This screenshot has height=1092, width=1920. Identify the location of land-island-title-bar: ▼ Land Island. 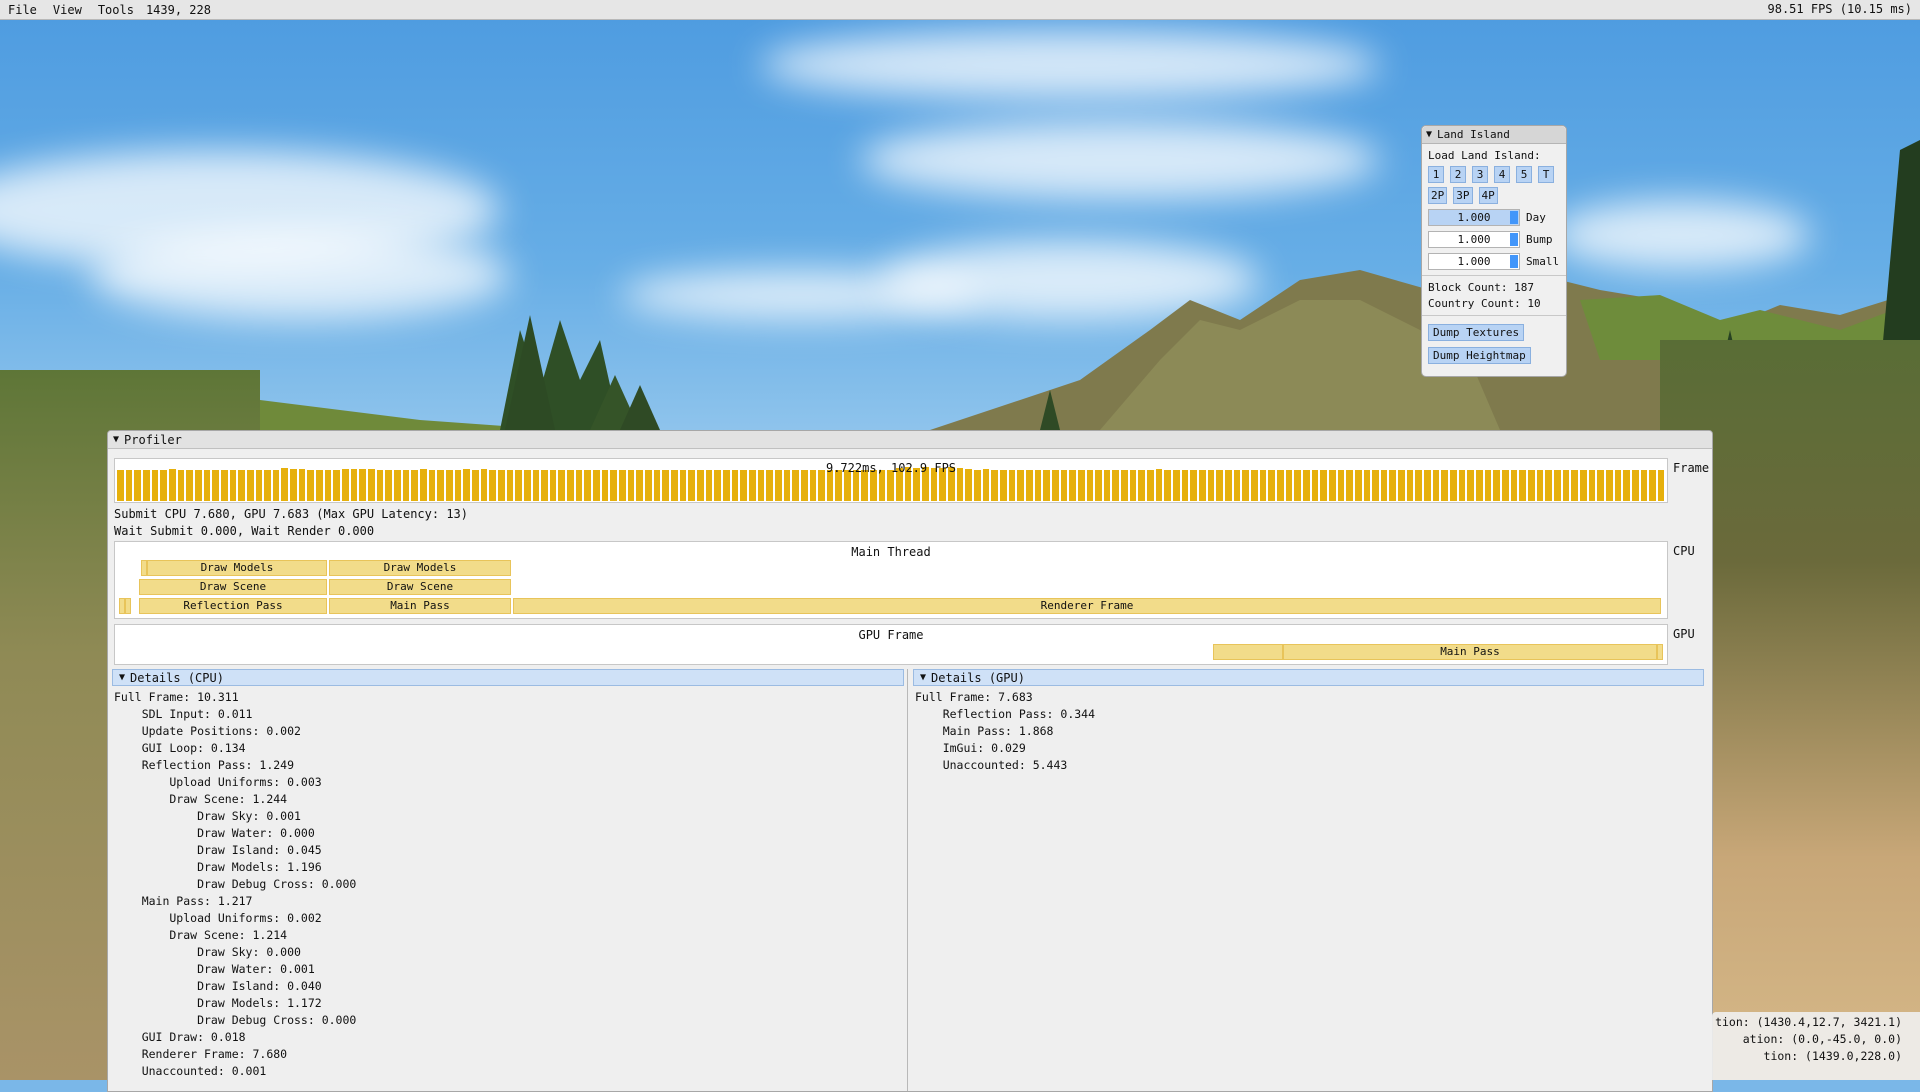
(1494, 135).